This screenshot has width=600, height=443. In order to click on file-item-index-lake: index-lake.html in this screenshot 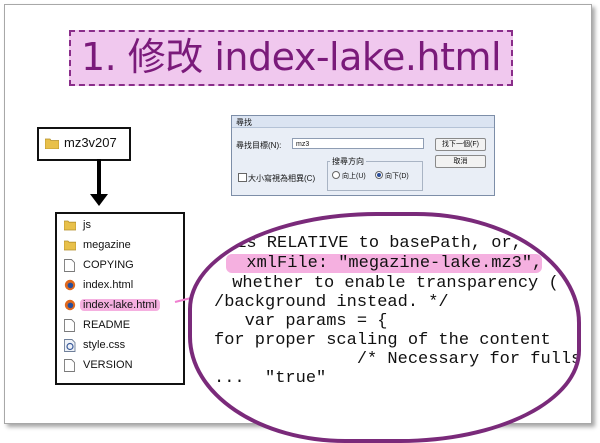, I will do `click(121, 306)`.